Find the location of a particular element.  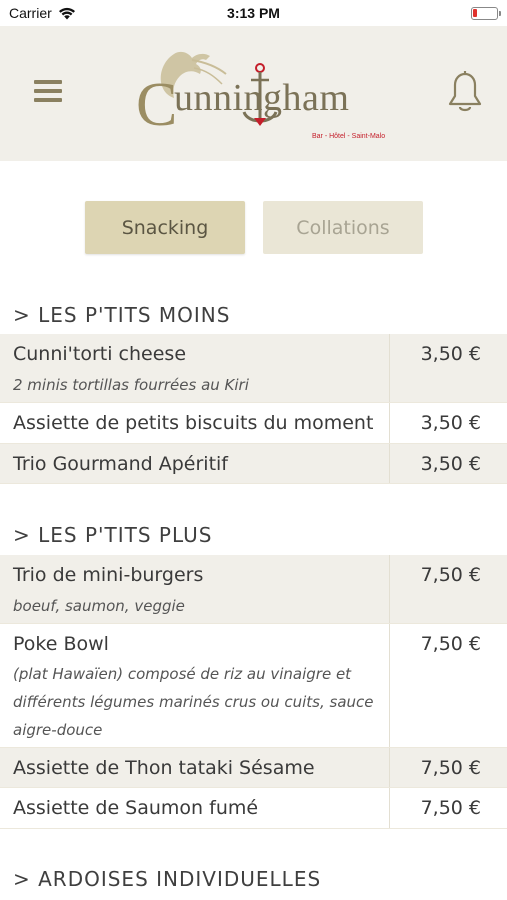

item-name: Trio de mini-burgers is located at coordinates (108, 575).